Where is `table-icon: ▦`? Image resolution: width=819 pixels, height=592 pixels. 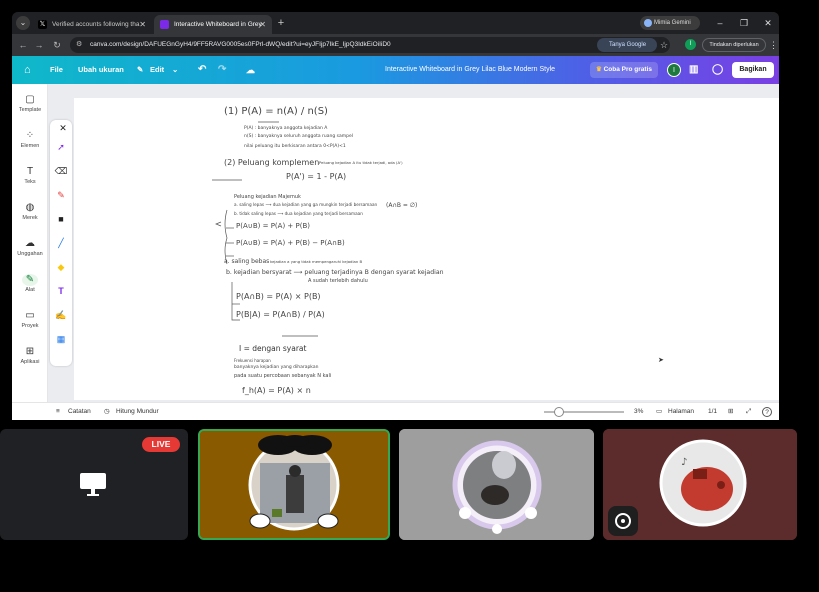
table-icon: ▦ is located at coordinates (61, 339).